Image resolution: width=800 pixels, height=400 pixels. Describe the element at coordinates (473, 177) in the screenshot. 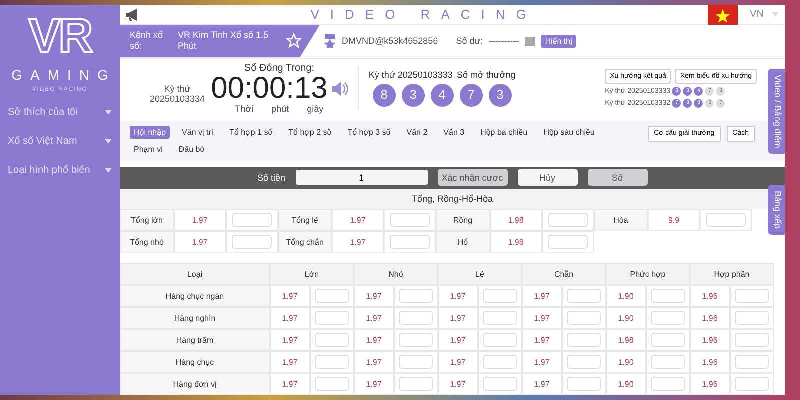

I see `bet-button: Xác nhận cược` at that location.